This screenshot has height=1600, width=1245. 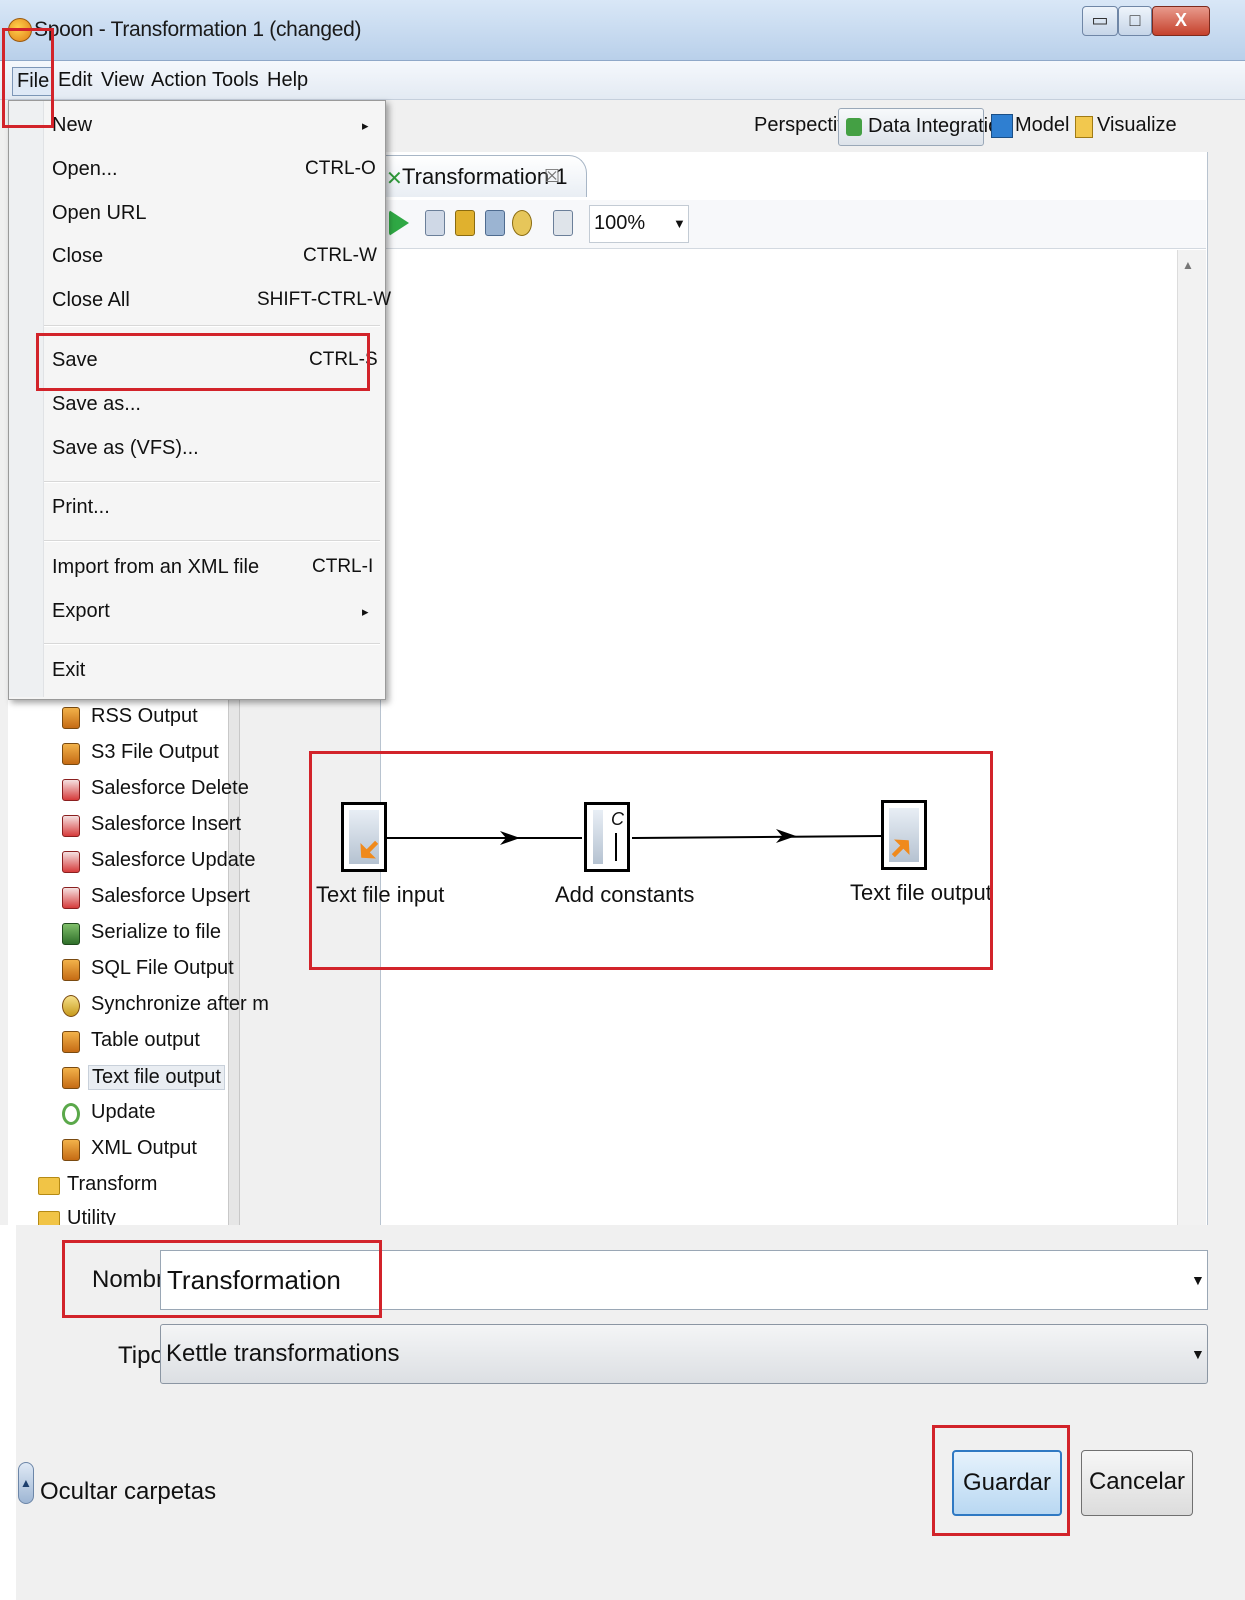 What do you see at coordinates (71, 862) in the screenshot?
I see `salesforce-update-icon` at bounding box center [71, 862].